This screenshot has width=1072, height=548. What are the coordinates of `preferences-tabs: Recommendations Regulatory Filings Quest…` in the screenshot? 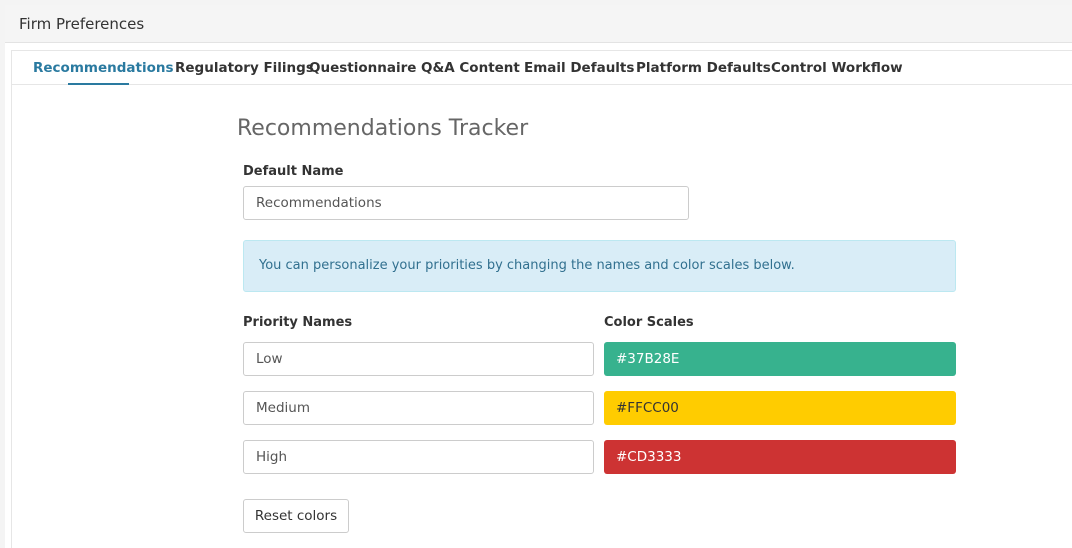 It's located at (542, 67).